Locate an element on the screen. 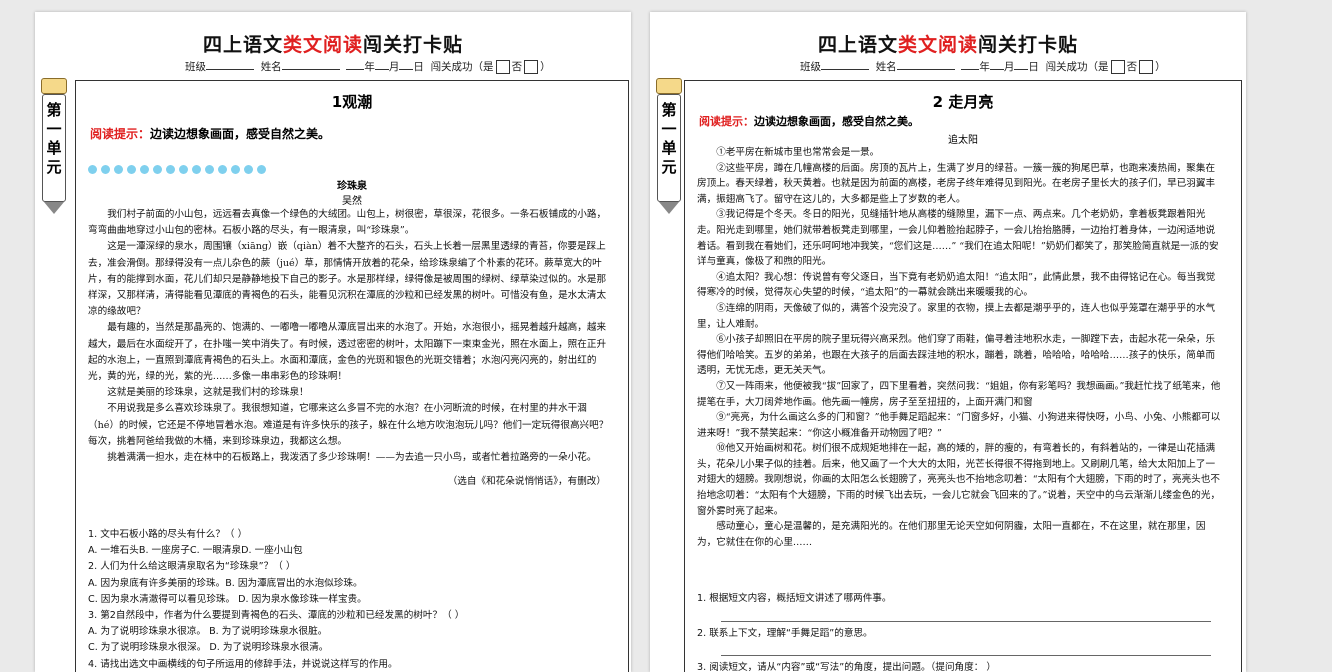  article-author: 吴然 is located at coordinates (352, 201).